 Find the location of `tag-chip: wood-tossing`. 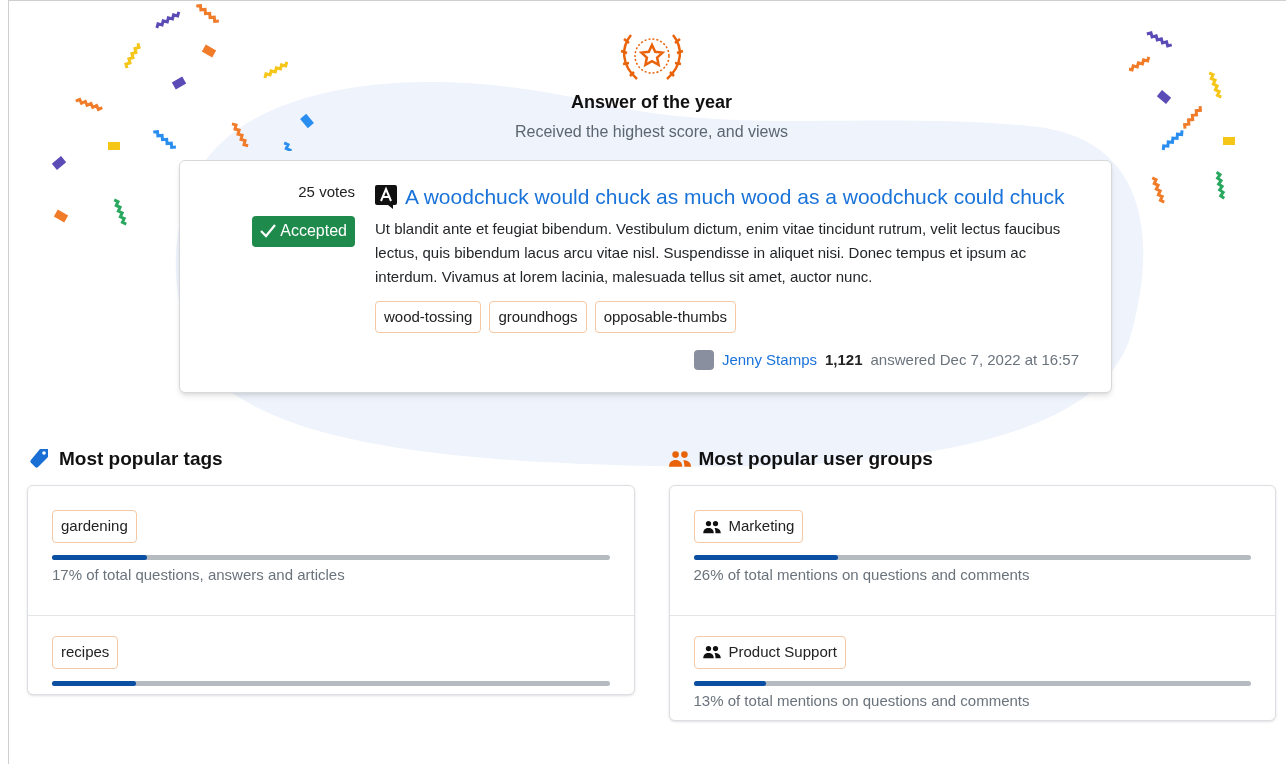

tag-chip: wood-tossing is located at coordinates (428, 317).